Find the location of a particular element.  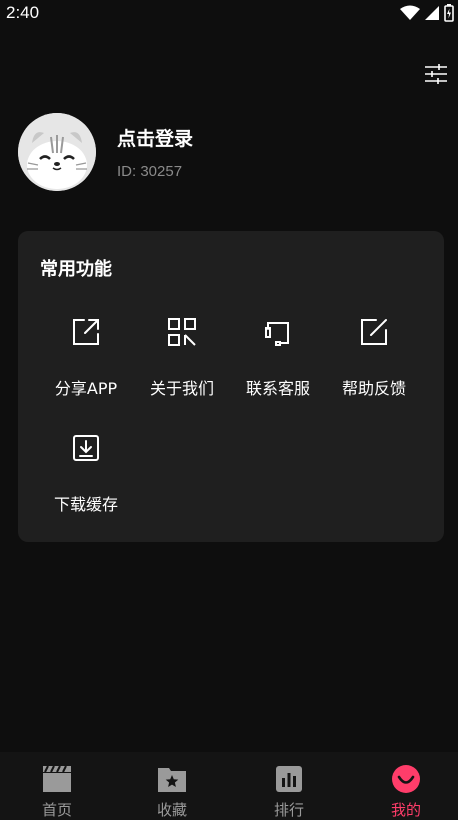

sliders-icon is located at coordinates (436, 74).